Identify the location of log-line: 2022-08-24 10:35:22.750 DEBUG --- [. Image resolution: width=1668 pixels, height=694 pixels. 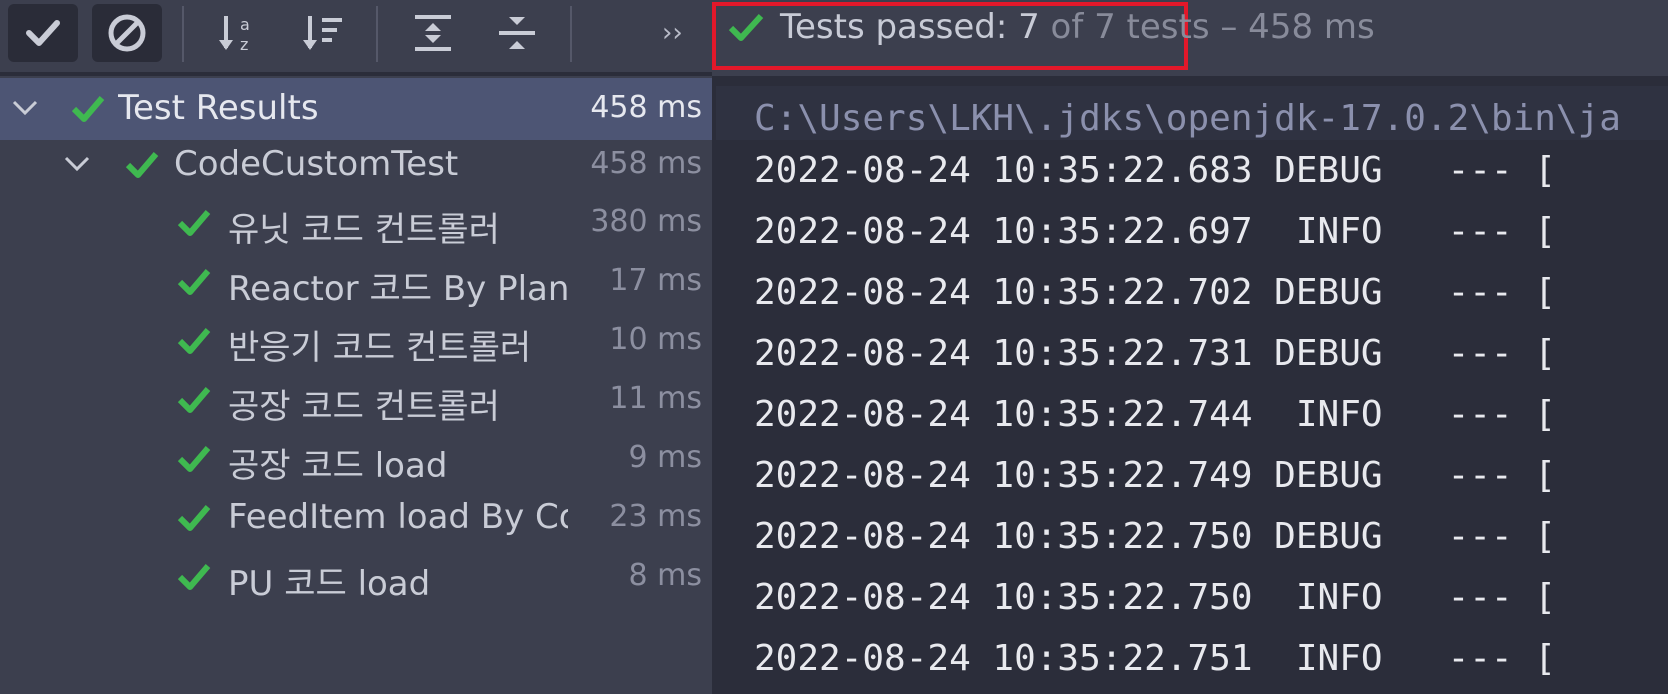
(1155, 536).